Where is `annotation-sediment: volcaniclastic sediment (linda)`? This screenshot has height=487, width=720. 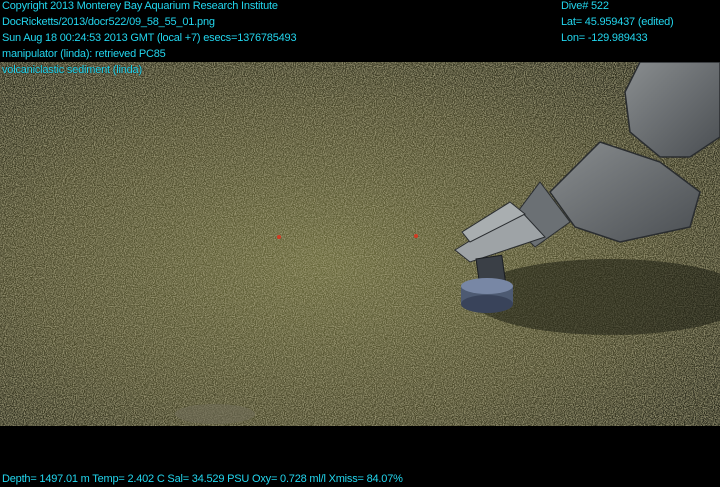 annotation-sediment: volcaniclastic sediment (linda) is located at coordinates (72, 70).